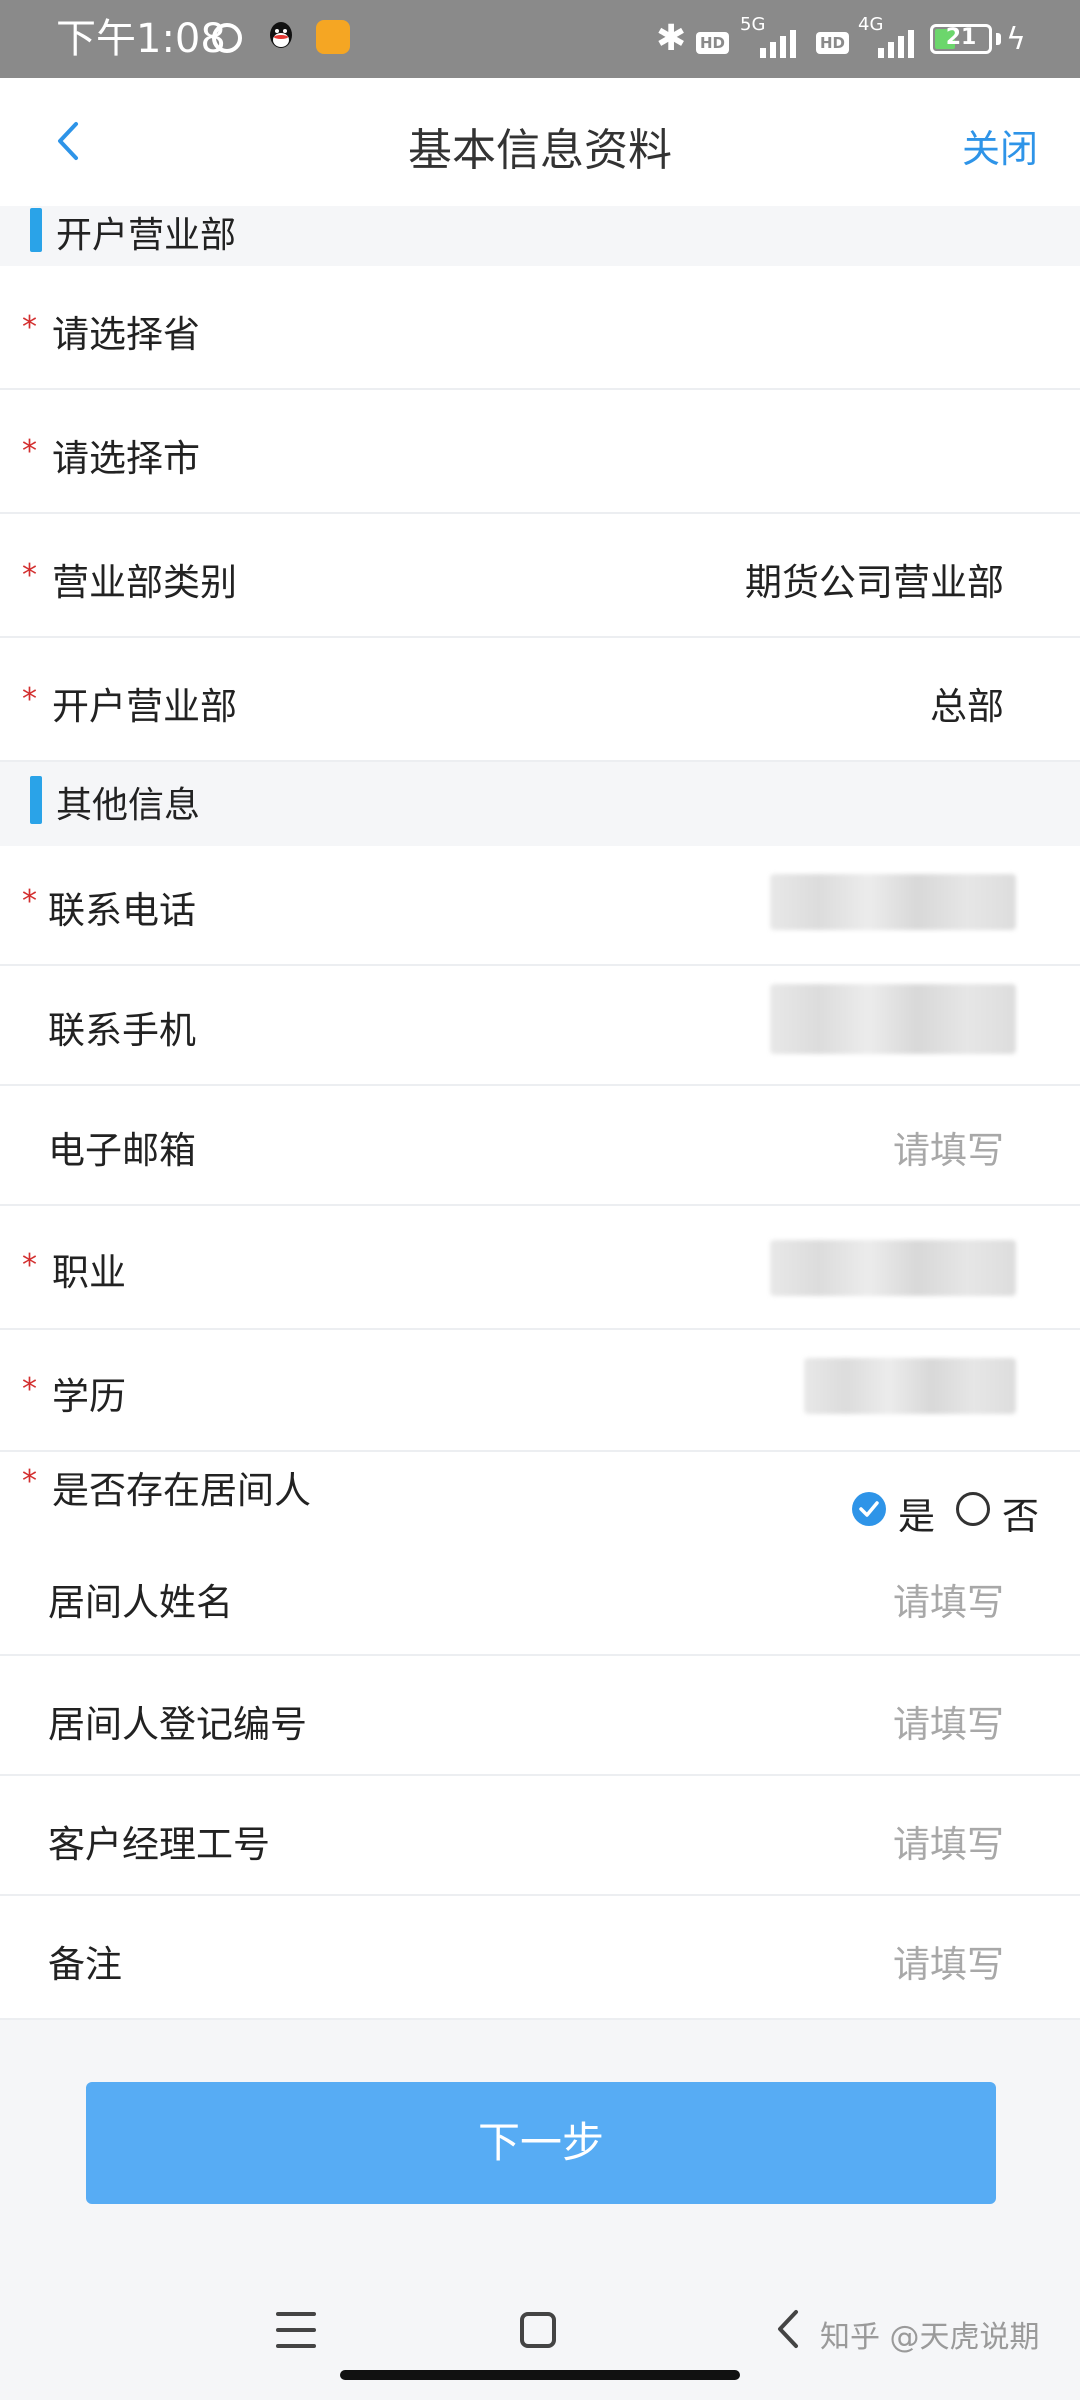 The image size is (1080, 2400). What do you see at coordinates (790, 2329) in the screenshot?
I see `back-nav-icon` at bounding box center [790, 2329].